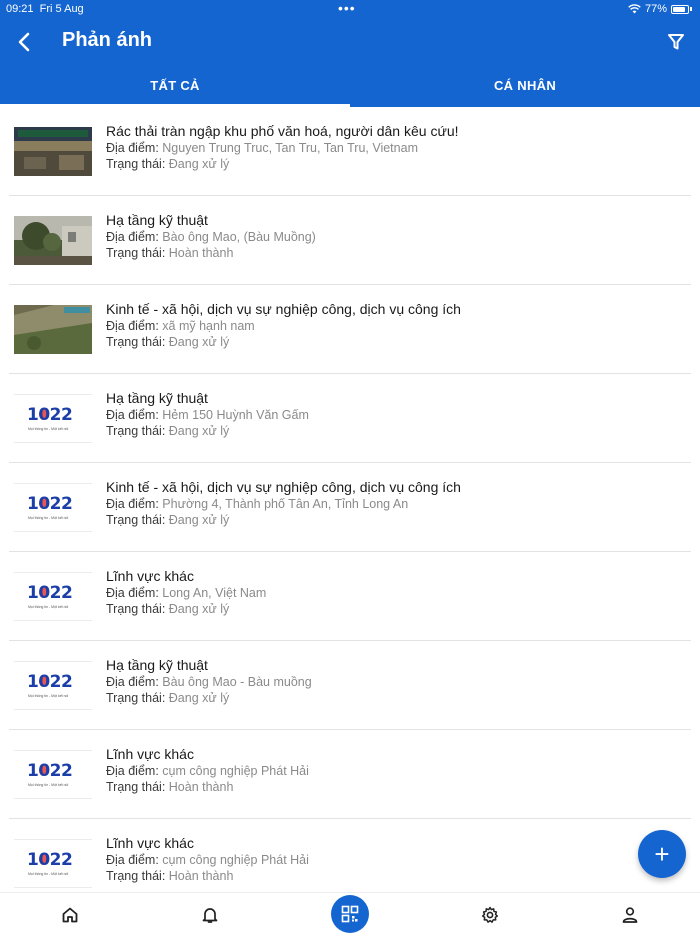 This screenshot has width=700, height=934. I want to click on gear-icon, so click(490, 914).